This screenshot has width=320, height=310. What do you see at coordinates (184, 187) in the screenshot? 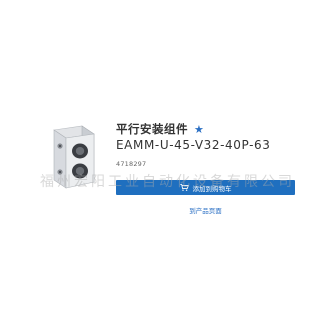
I see `cart-icon` at bounding box center [184, 187].